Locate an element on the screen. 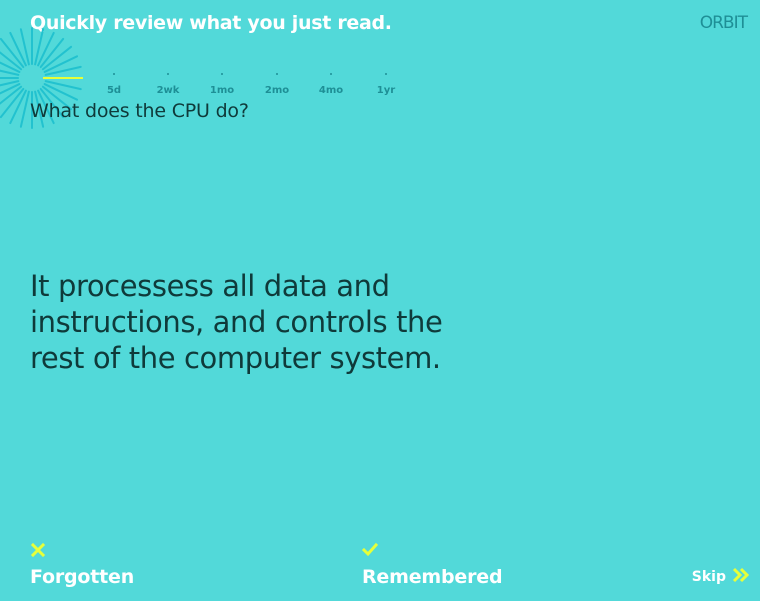 This screenshot has width=760, height=601. timeline-tick: 4mo is located at coordinates (331, 84).